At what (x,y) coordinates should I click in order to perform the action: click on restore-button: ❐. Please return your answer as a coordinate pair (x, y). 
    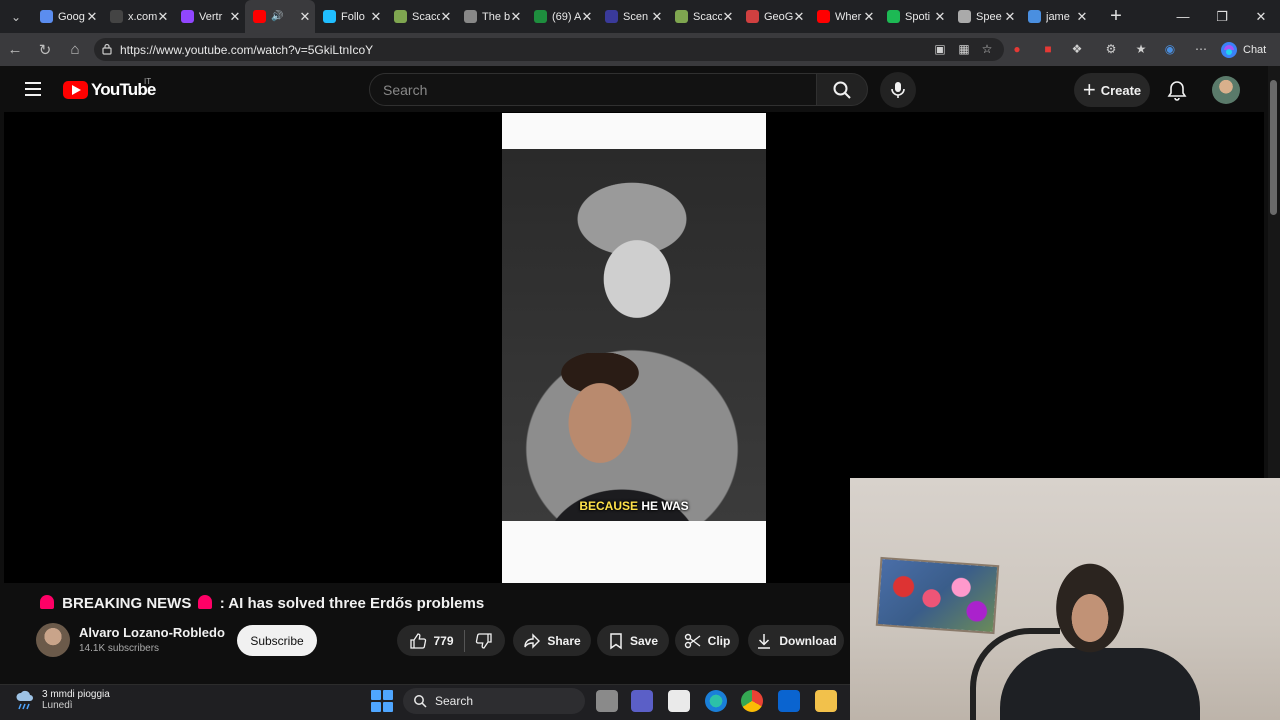
    Looking at the image, I should click on (1222, 16).